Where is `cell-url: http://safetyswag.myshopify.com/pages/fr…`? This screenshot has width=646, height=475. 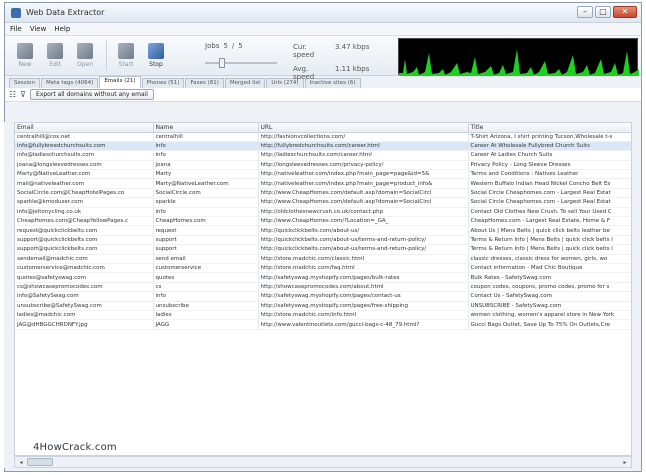 cell-url: http://safetyswag.myshopify.com/pages/fr… is located at coordinates (363, 306).